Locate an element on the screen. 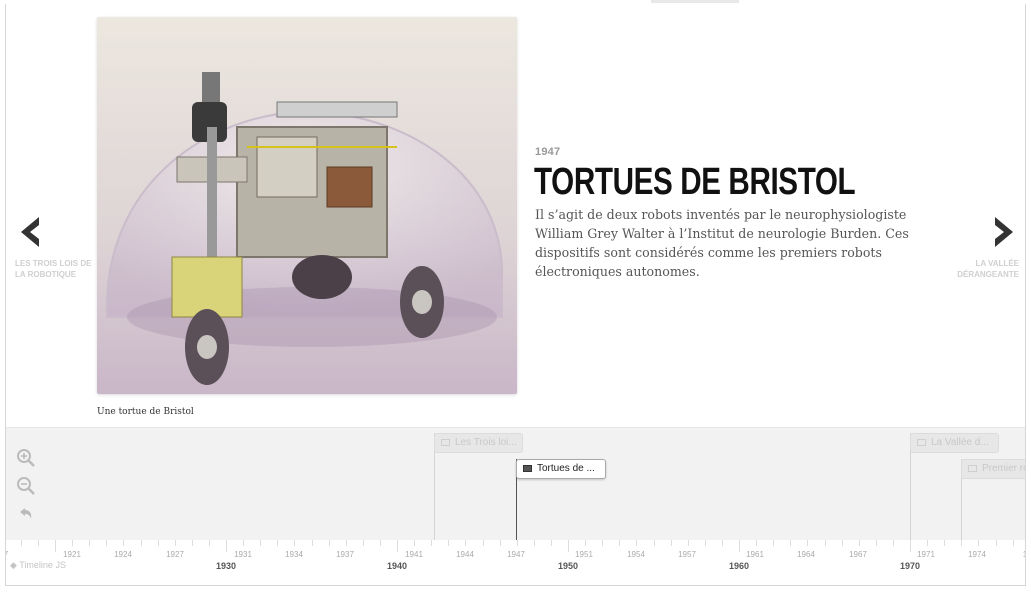 This screenshot has width=1031, height=593. nav-next-button: LA VALLÉE DÉRANGEANTE is located at coordinates (979, 248).